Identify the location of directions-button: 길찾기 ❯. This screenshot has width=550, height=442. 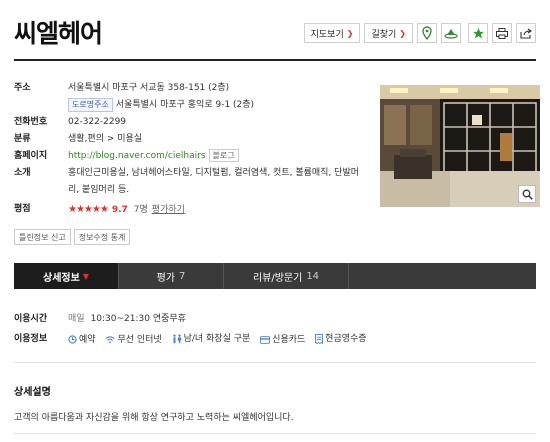
(388, 33).